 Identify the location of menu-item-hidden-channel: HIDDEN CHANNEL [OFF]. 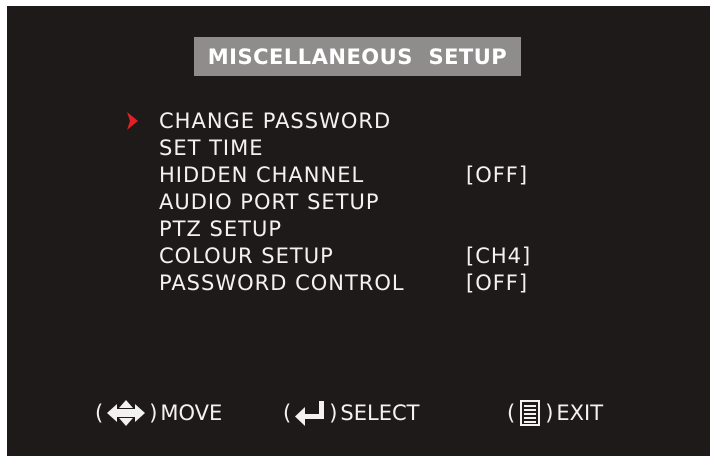
(307, 175).